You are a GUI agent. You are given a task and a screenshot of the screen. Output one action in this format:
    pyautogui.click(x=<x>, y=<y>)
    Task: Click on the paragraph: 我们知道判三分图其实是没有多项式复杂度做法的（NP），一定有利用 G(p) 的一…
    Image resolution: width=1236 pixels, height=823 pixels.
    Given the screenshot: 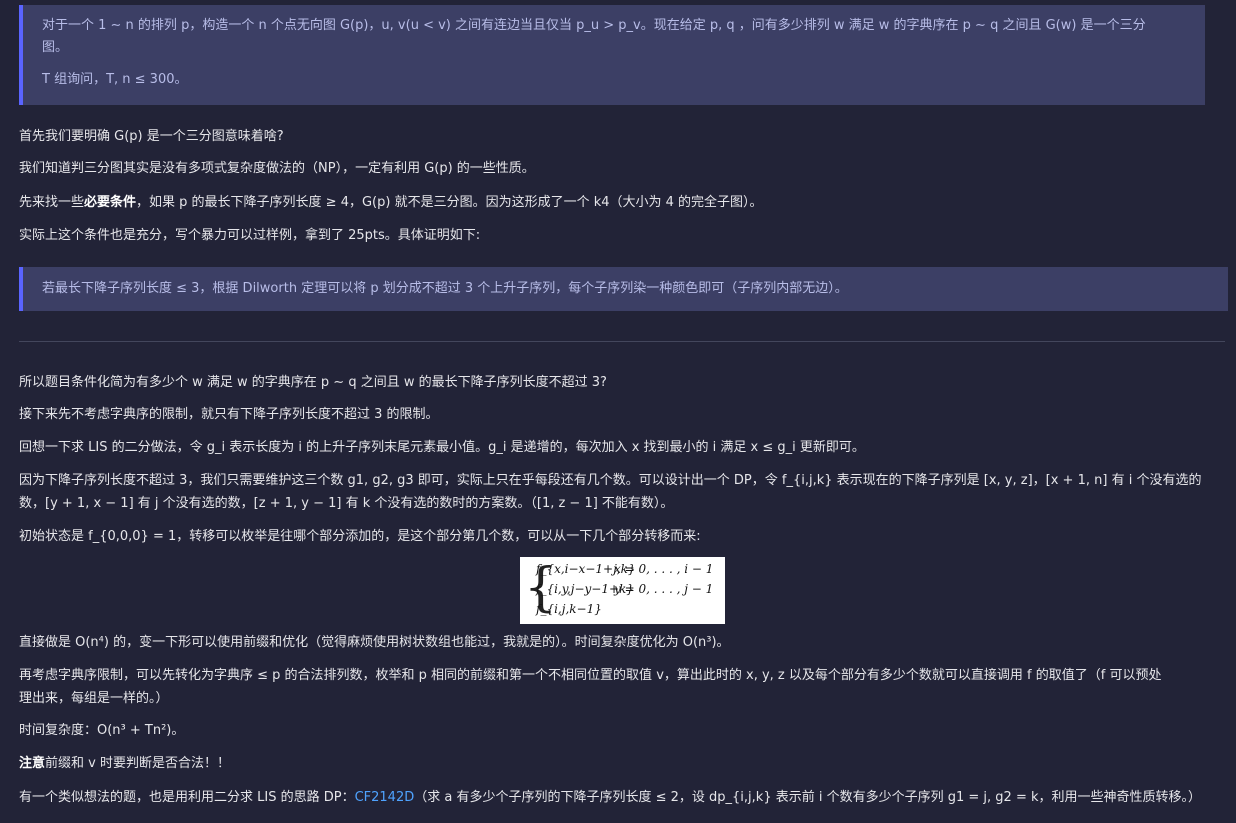 What is the action you would take?
    pyautogui.click(x=277, y=168)
    